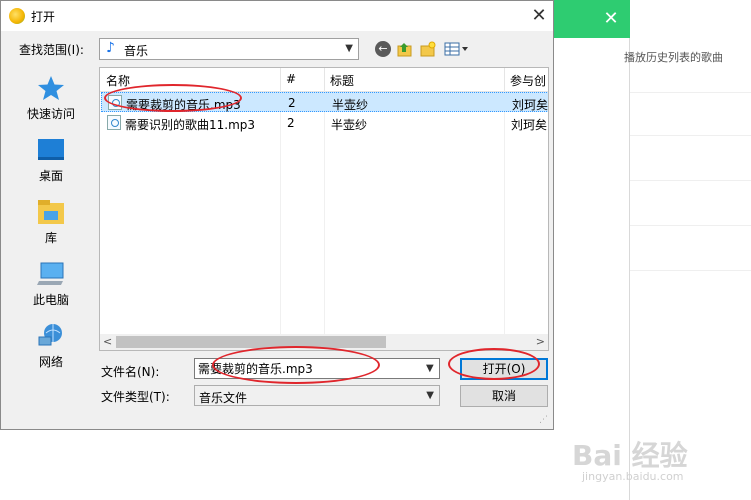  I want to click on horizontal-scrollbar: < >, so click(324, 342).